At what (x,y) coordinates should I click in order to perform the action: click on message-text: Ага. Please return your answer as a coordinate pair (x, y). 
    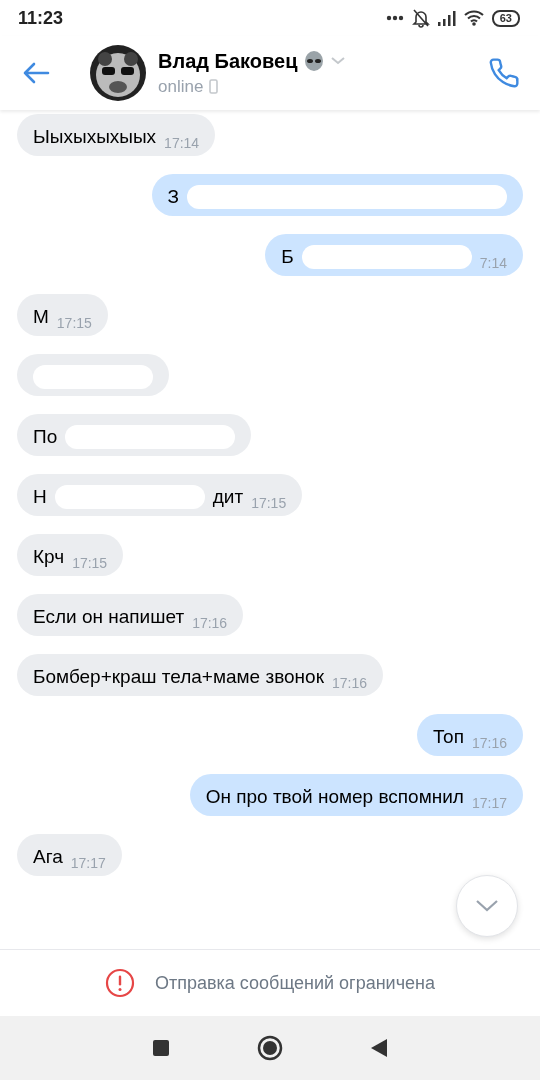
    Looking at the image, I should click on (48, 857).